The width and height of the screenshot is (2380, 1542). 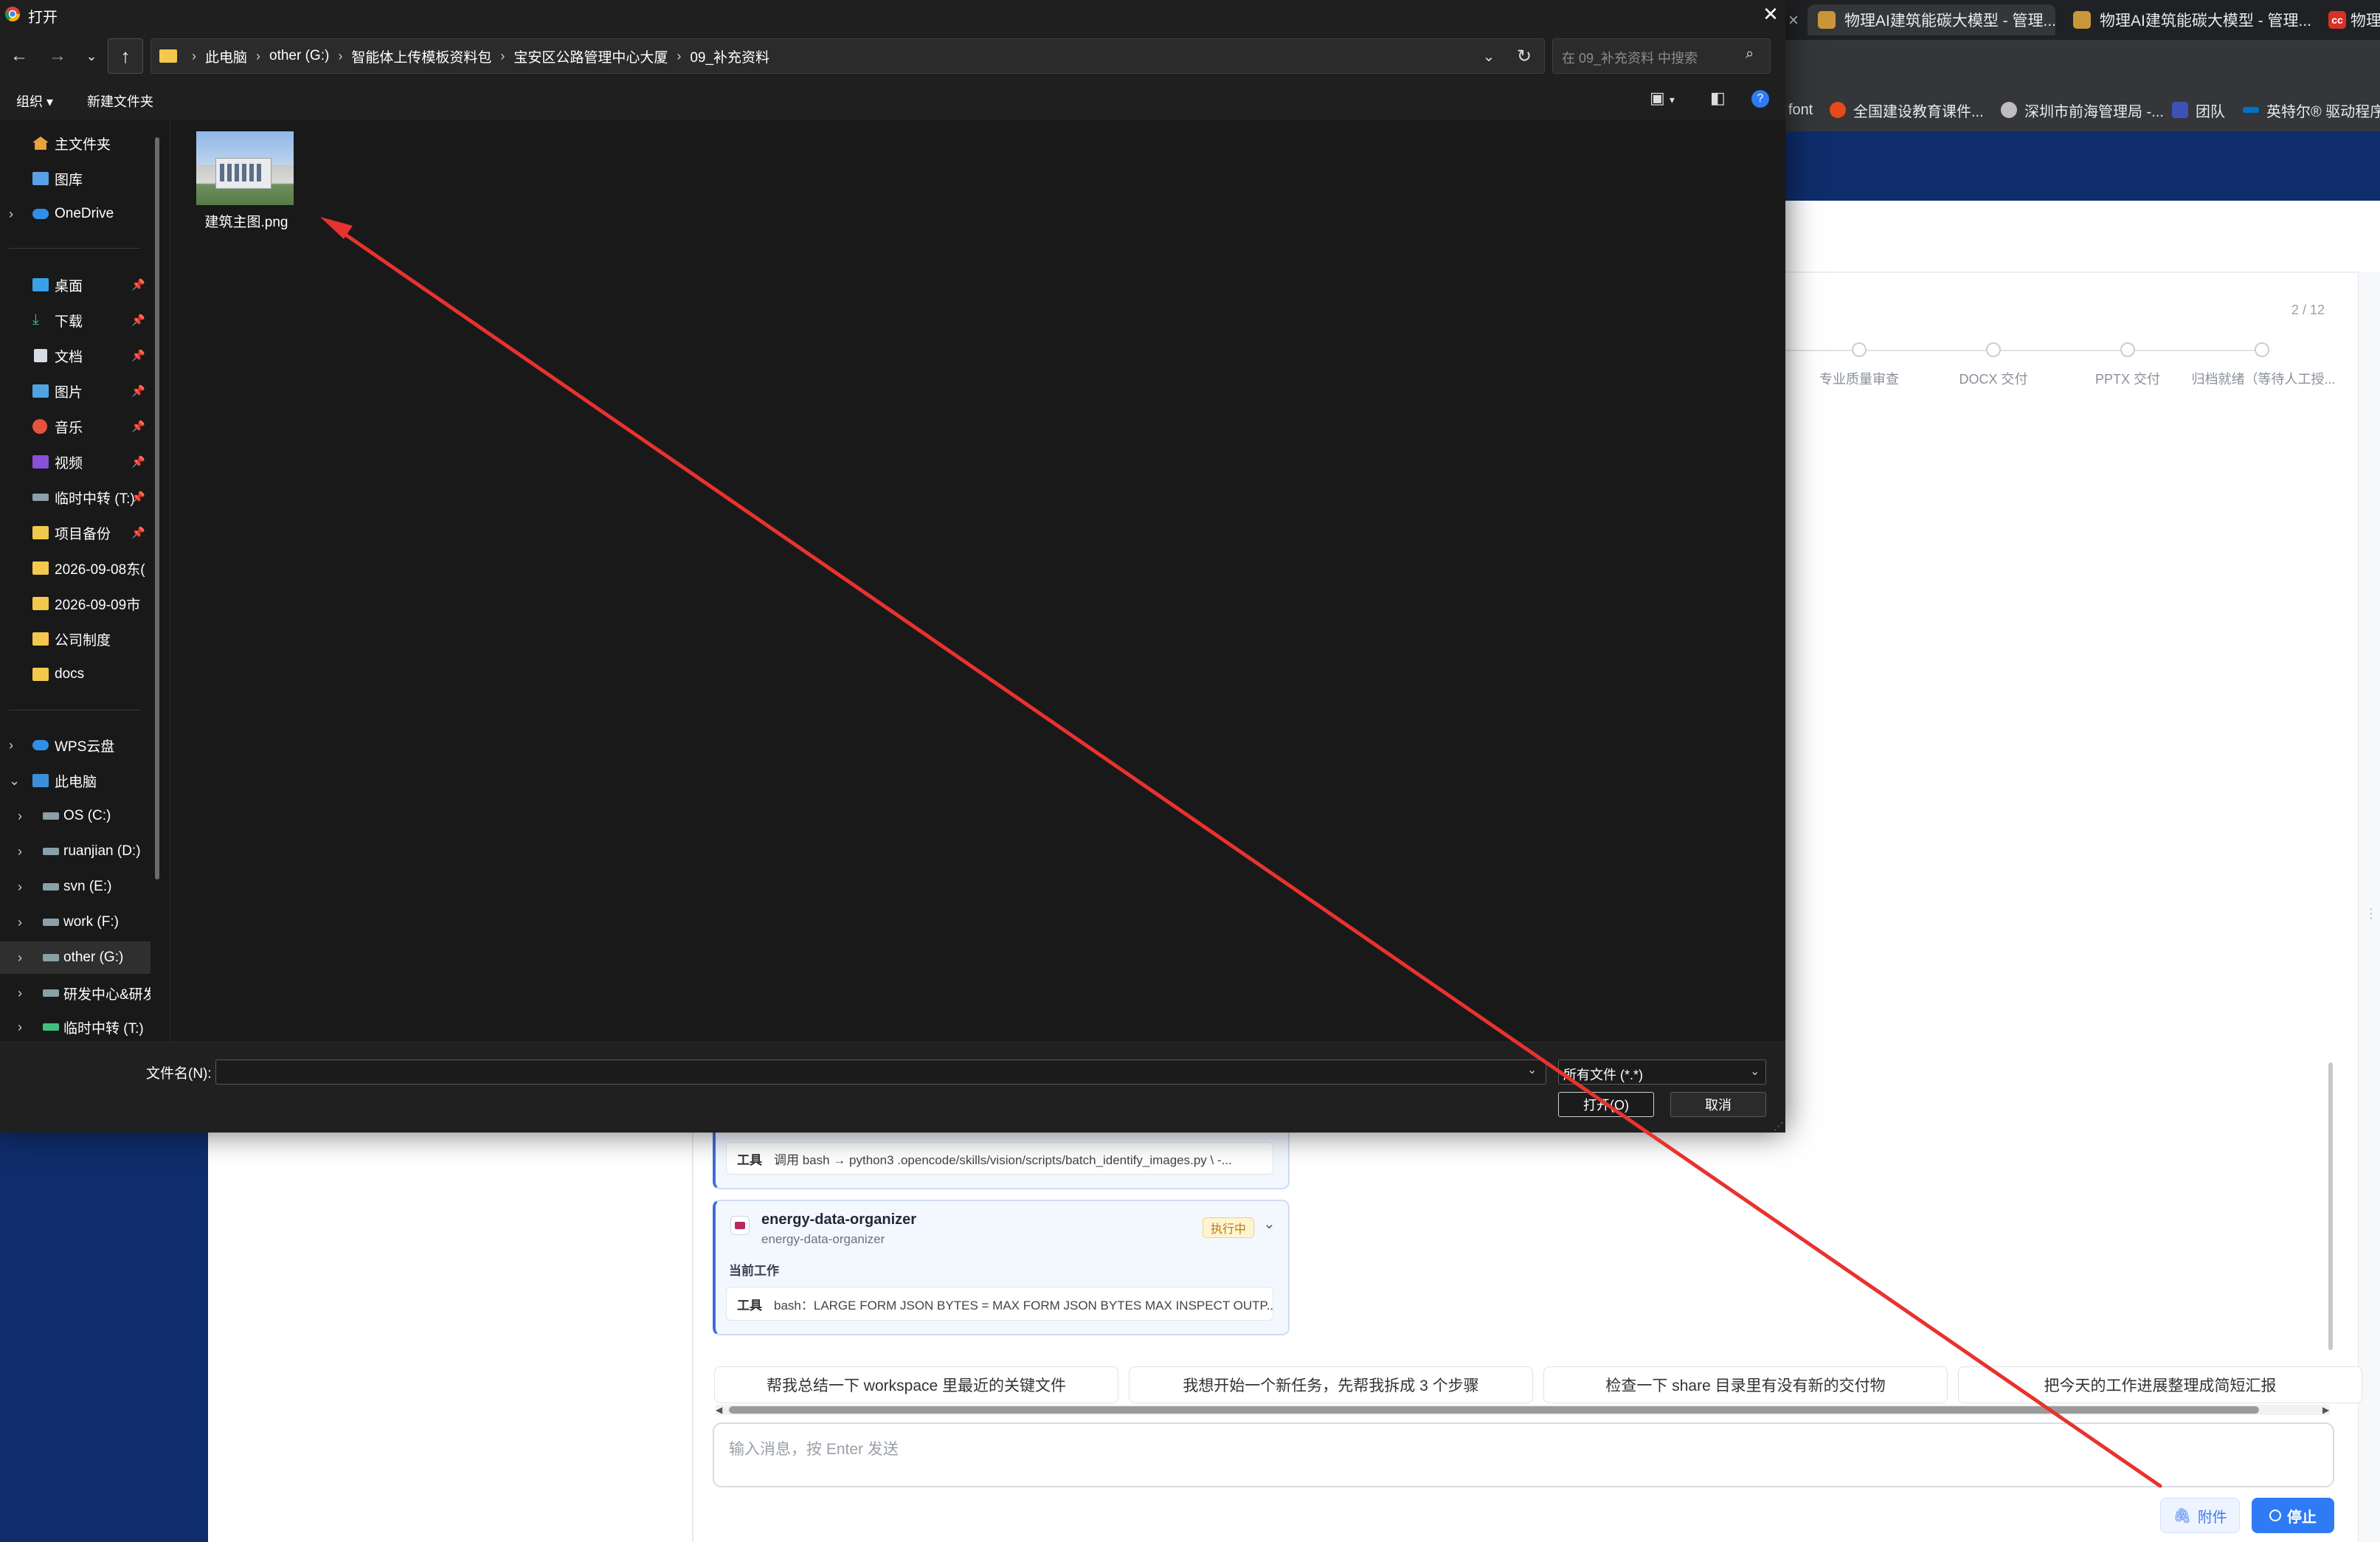 What do you see at coordinates (19, 56) in the screenshot?
I see `back-arrow-icon: ←` at bounding box center [19, 56].